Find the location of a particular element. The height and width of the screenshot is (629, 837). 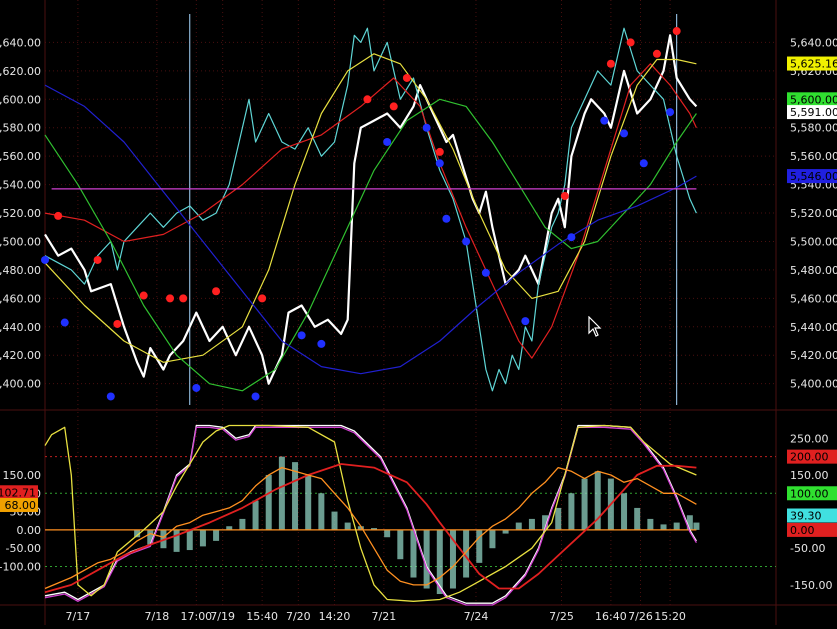

price-value-badge-text: 5,546.00 is located at coordinates (813, 176).